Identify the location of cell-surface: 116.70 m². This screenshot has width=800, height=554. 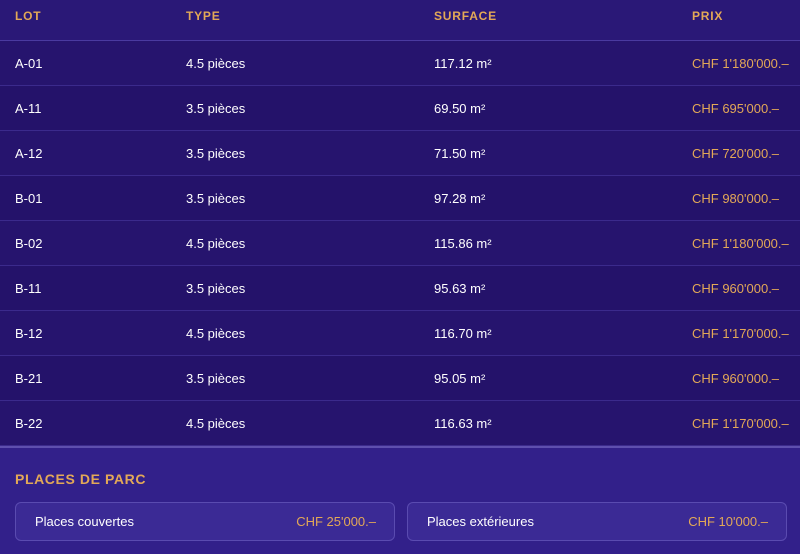
(463, 333).